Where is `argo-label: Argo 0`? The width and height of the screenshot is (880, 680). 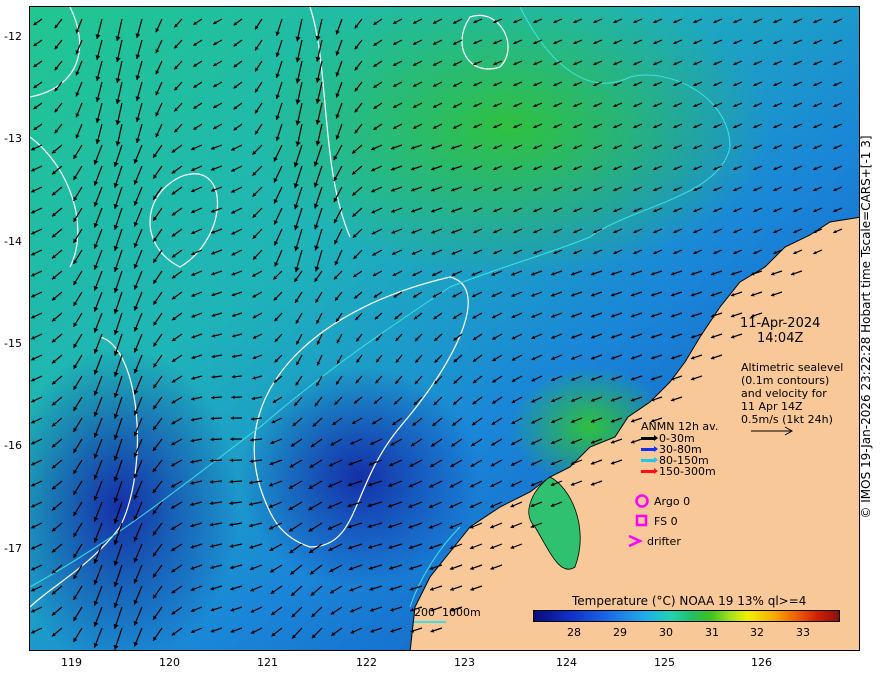
argo-label: Argo 0 is located at coordinates (672, 501).